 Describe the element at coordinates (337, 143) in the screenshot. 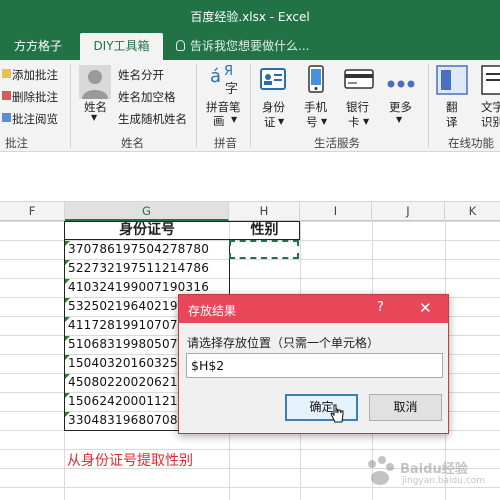

I see `group-label-life-services: 生活服务` at that location.